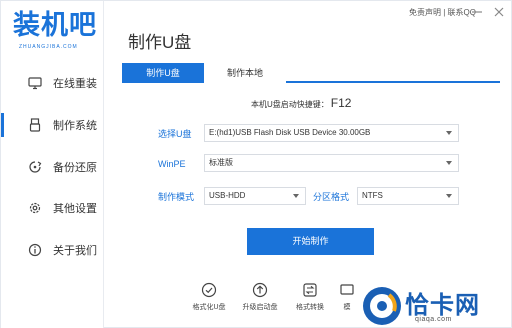 The width and height of the screenshot is (512, 328). Describe the element at coordinates (341, 103) in the screenshot. I see `hotkey-key: F12` at that location.